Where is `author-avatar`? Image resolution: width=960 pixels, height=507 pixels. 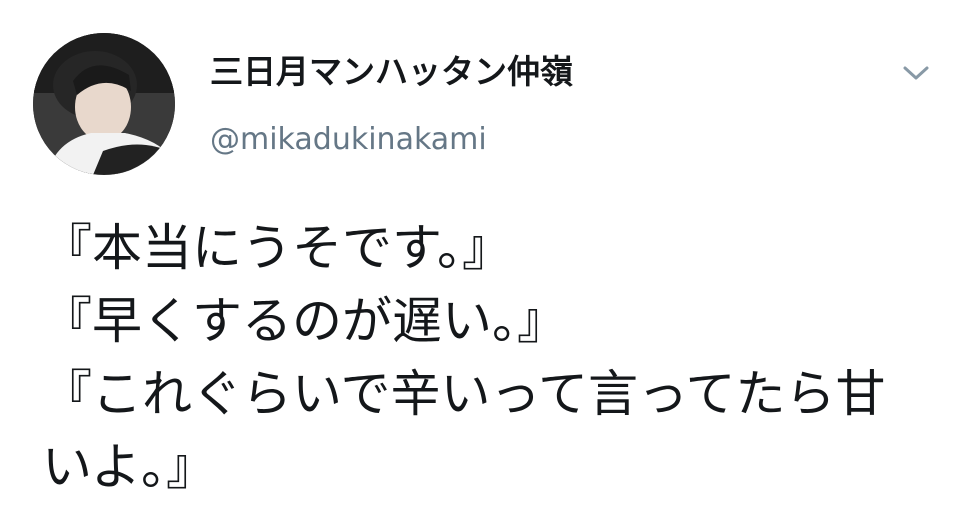 author-avatar is located at coordinates (104, 104).